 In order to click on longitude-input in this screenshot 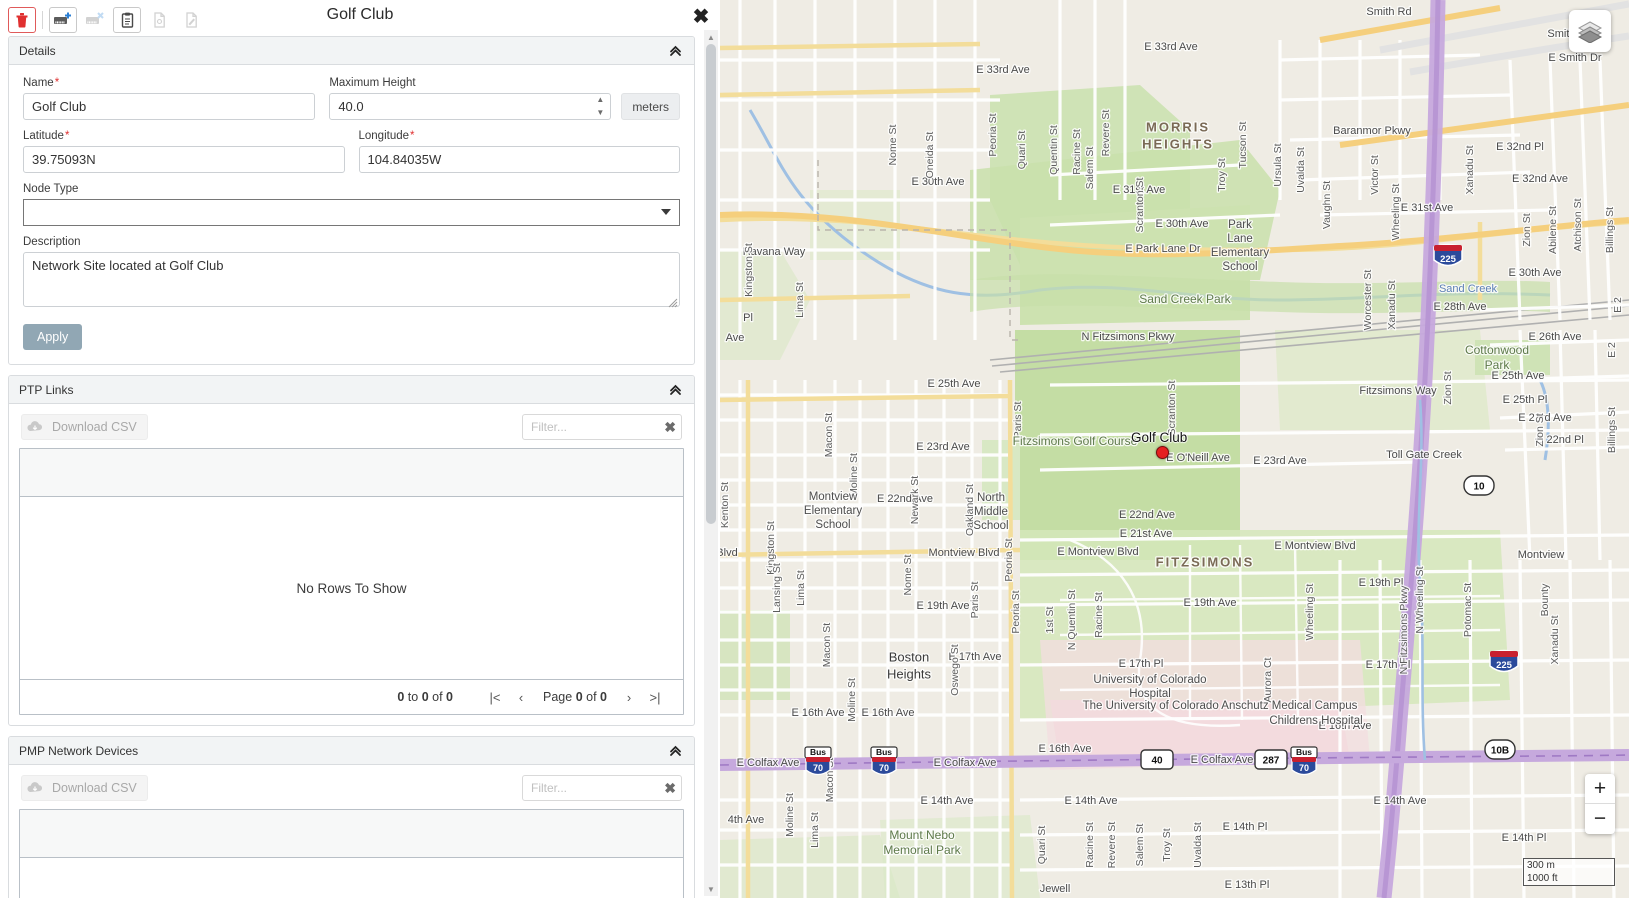, I will do `click(519, 159)`.